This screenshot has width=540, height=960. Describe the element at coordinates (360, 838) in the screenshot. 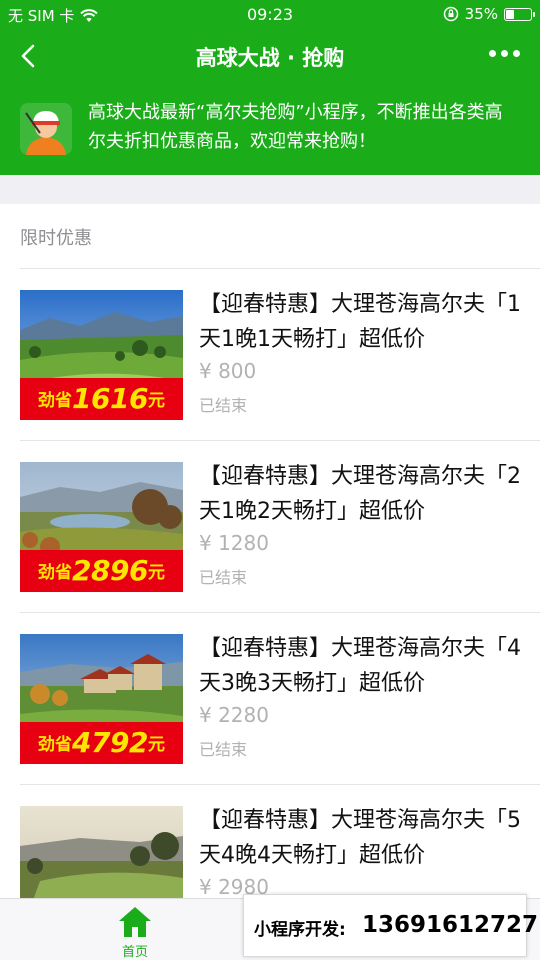

I see `product-name: 【迎春特惠】大理苍海高尔夫「5天4晚4天畅打」超低价` at that location.